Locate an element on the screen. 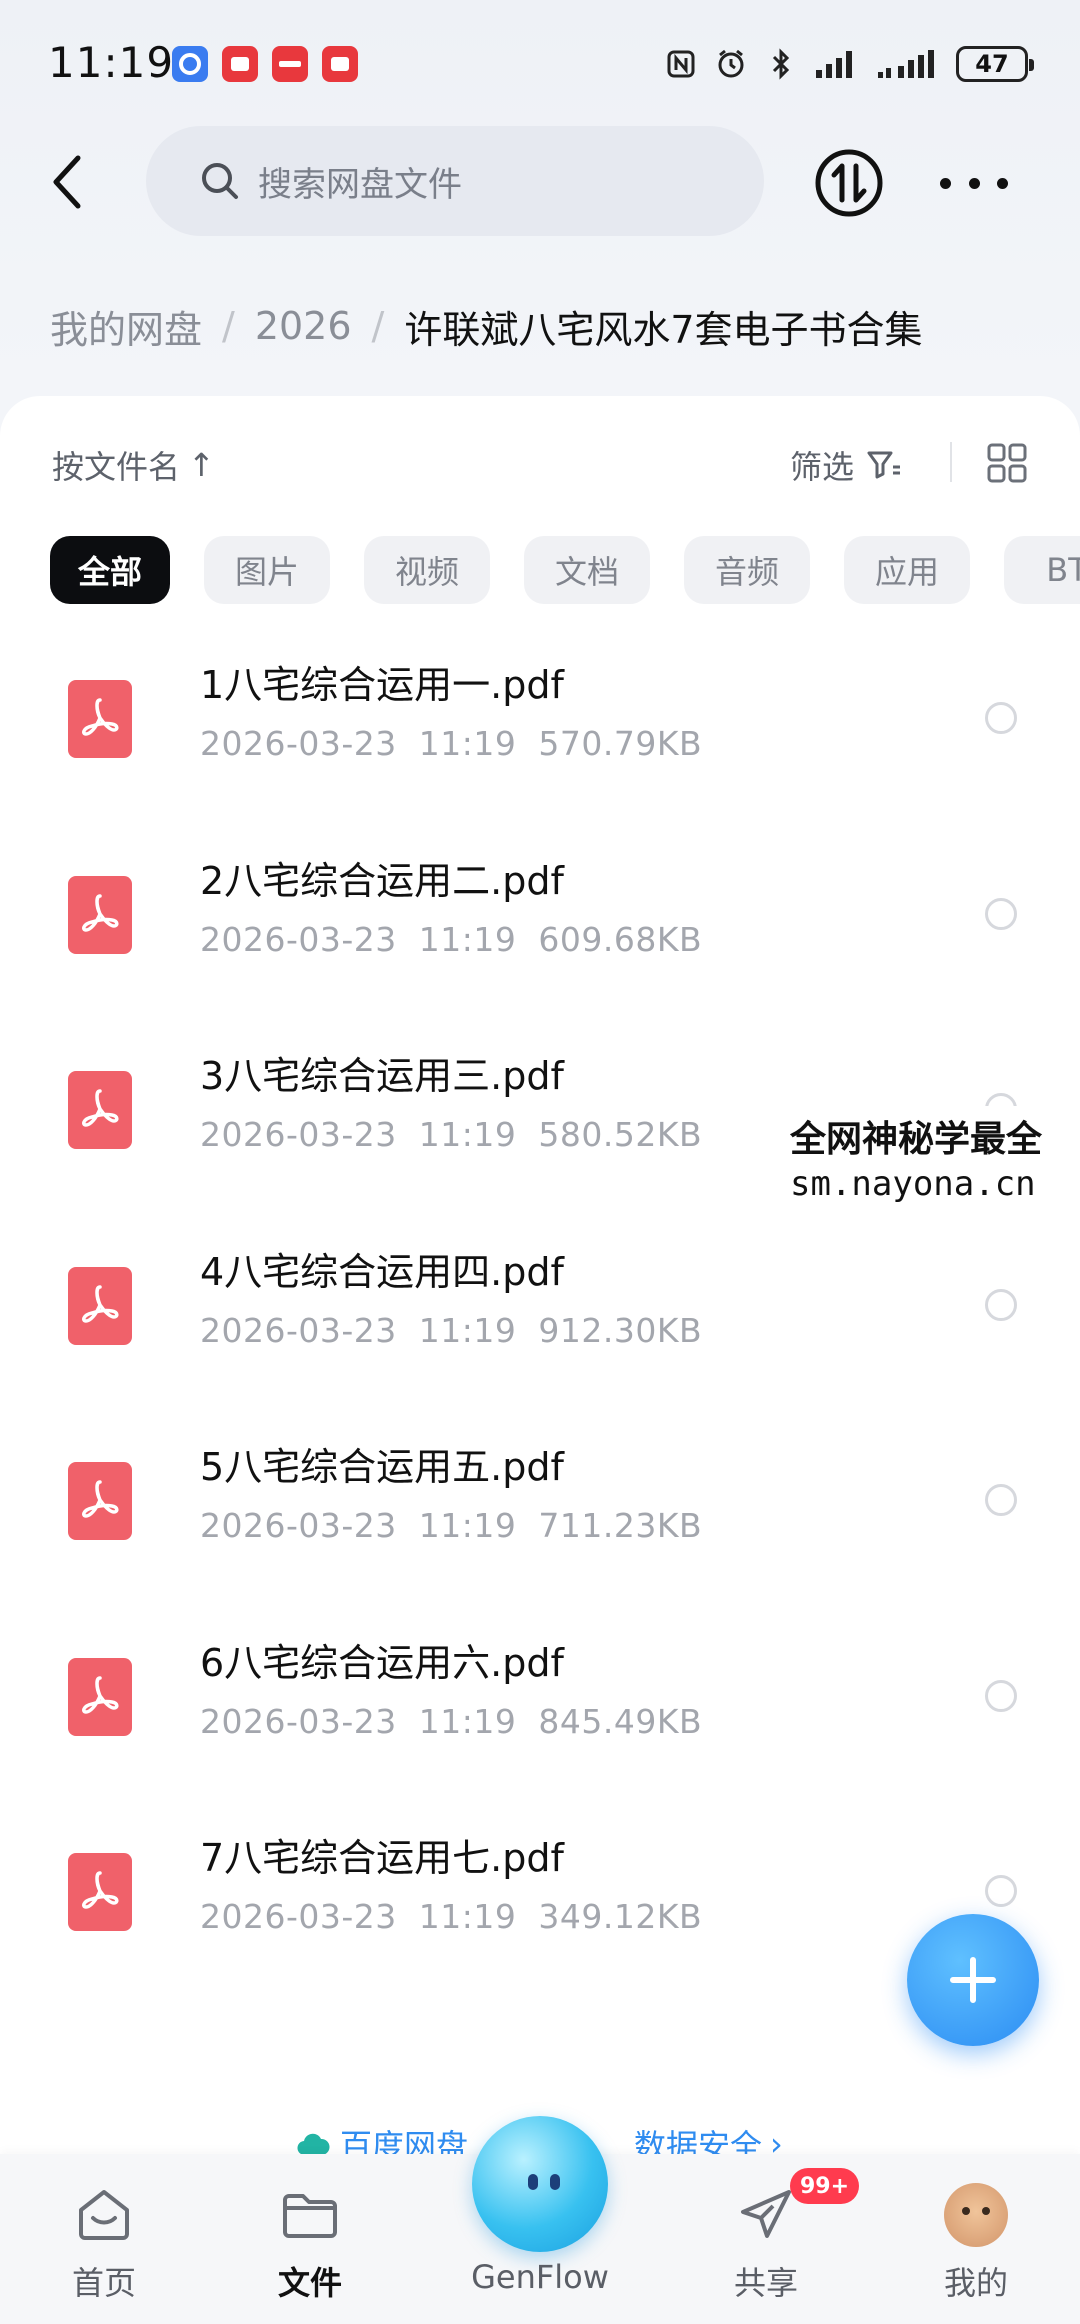 This screenshot has width=1080, height=2324. list-item: 2八宅综合运用二.pdf 2026-03-23 11:19 609.68KB is located at coordinates (540, 926).